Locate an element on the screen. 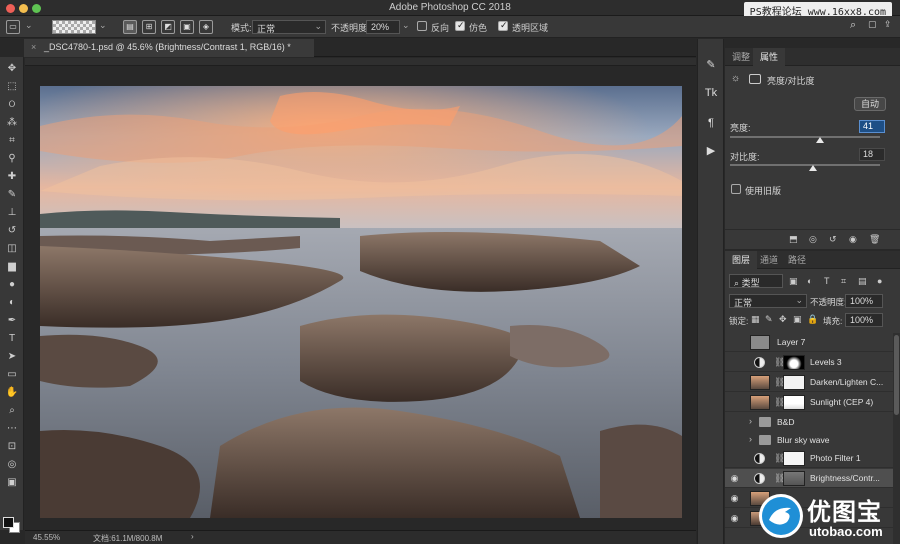 This screenshot has width=900, height=544. delete-icon: 🗑 is located at coordinates (874, 239).